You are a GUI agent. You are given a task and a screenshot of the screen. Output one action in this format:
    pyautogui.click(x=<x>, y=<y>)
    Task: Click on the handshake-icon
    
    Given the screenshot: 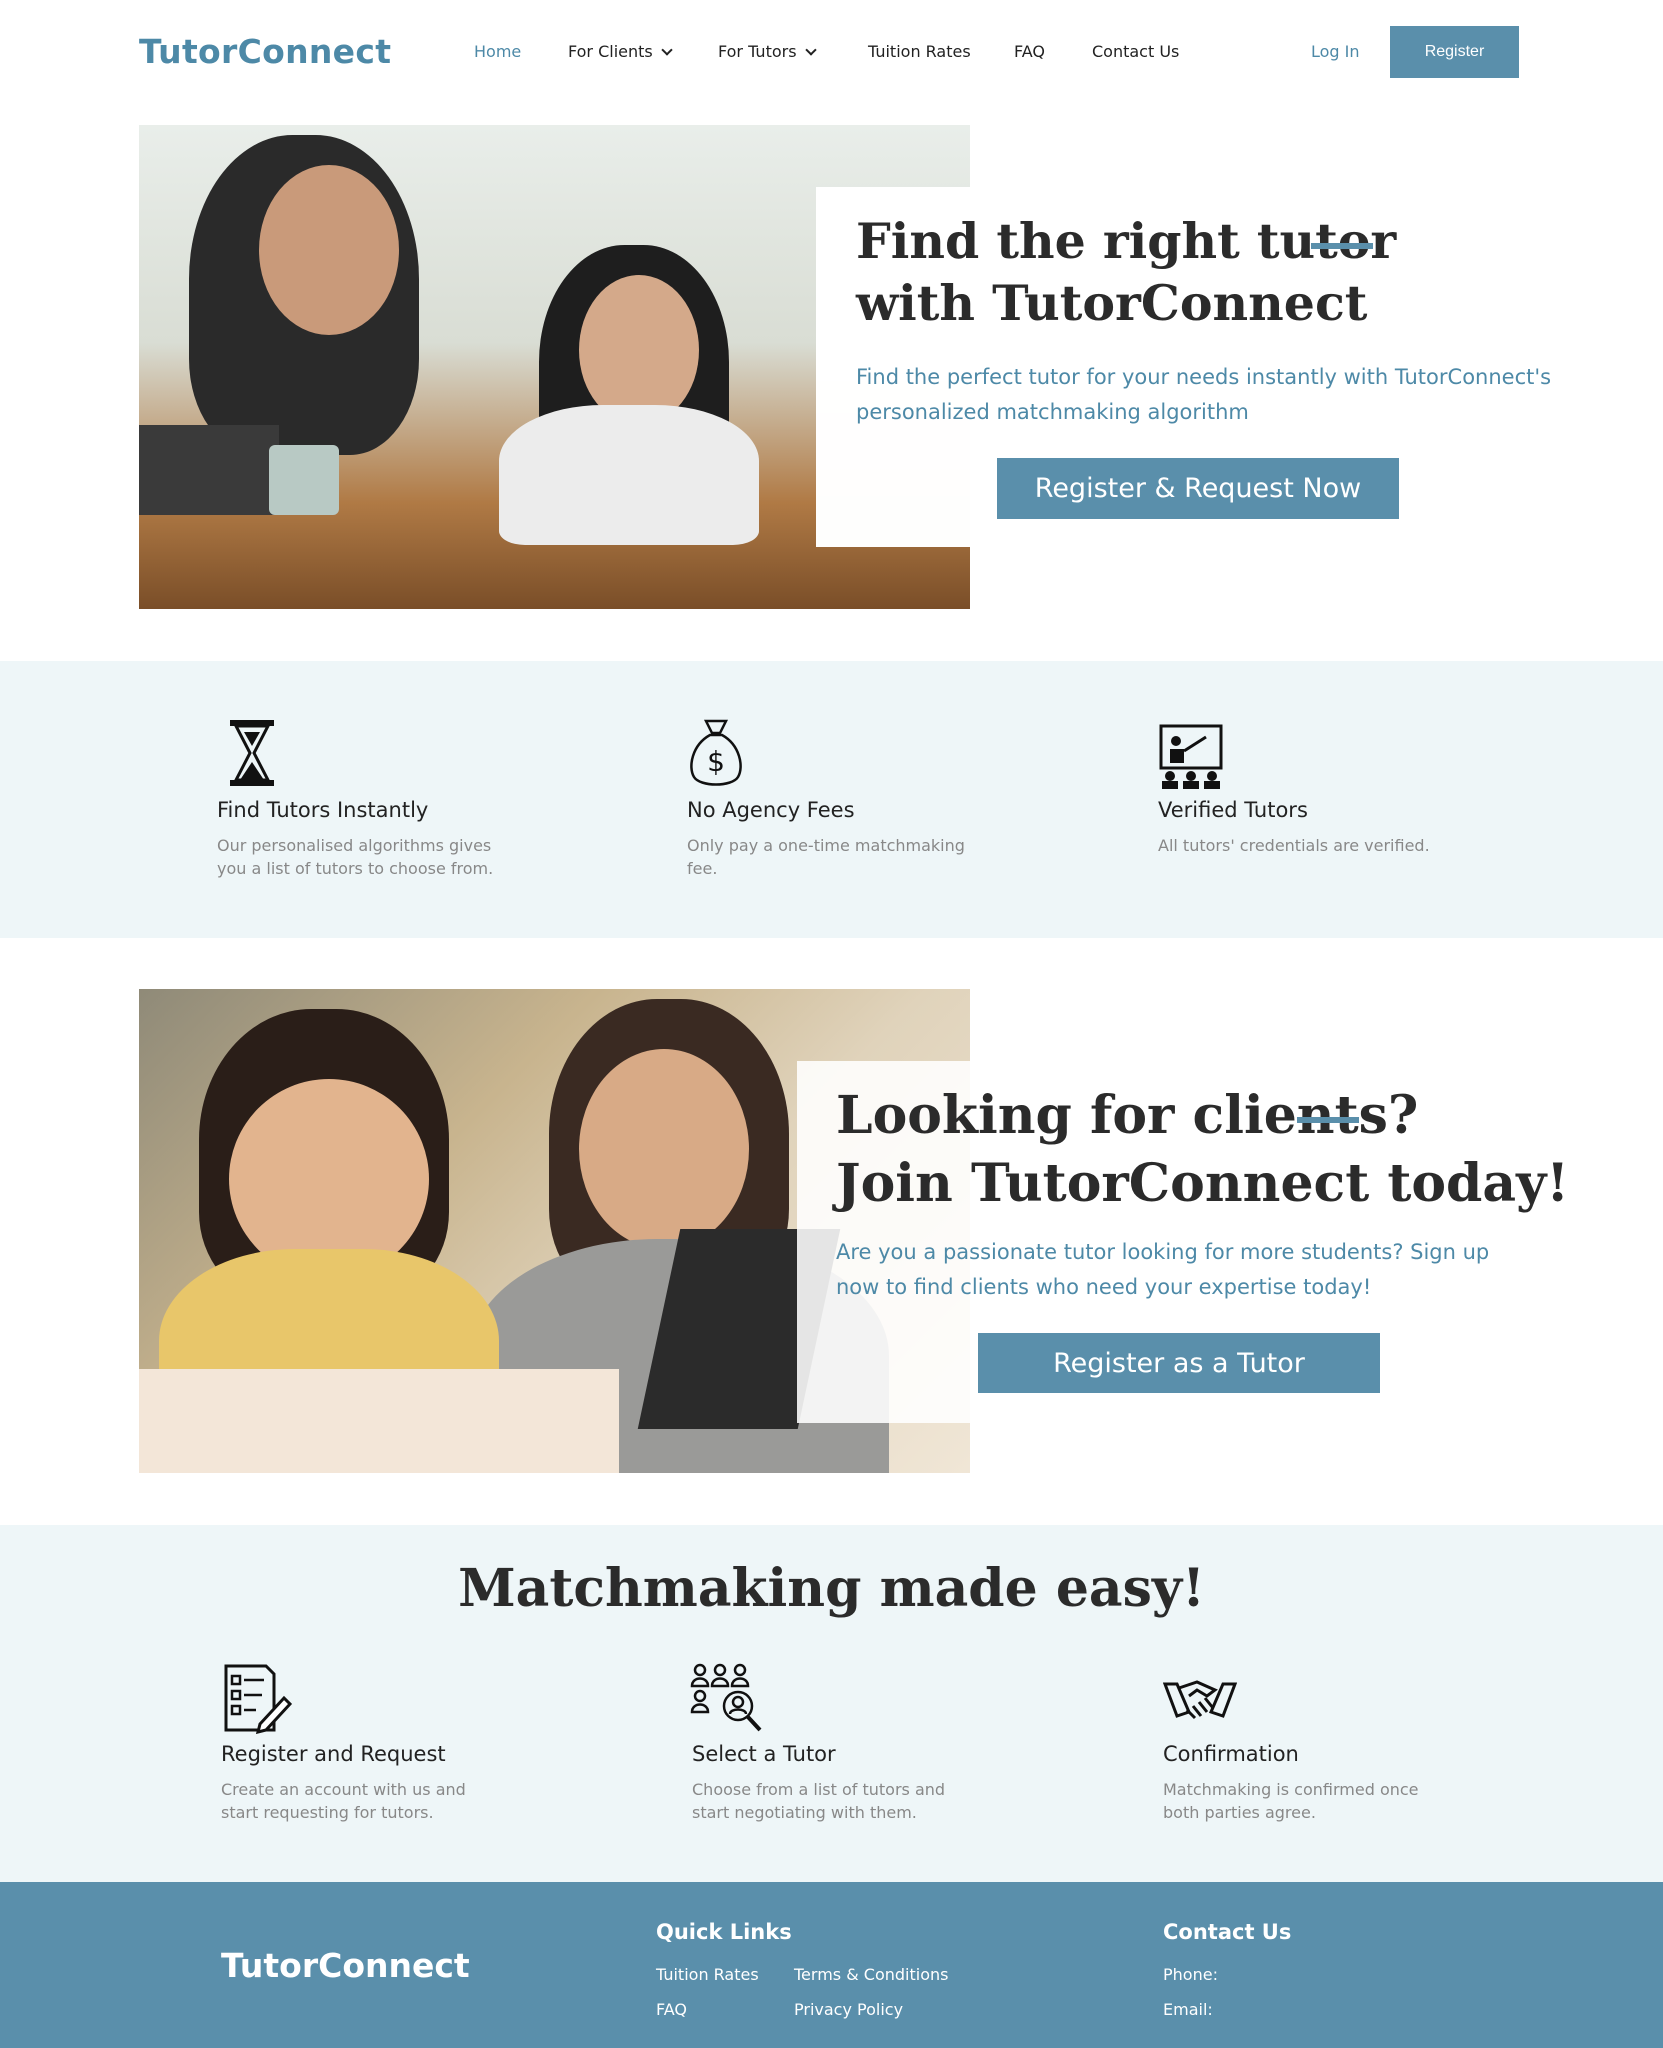 What is the action you would take?
    pyautogui.click(x=1200, y=1700)
    